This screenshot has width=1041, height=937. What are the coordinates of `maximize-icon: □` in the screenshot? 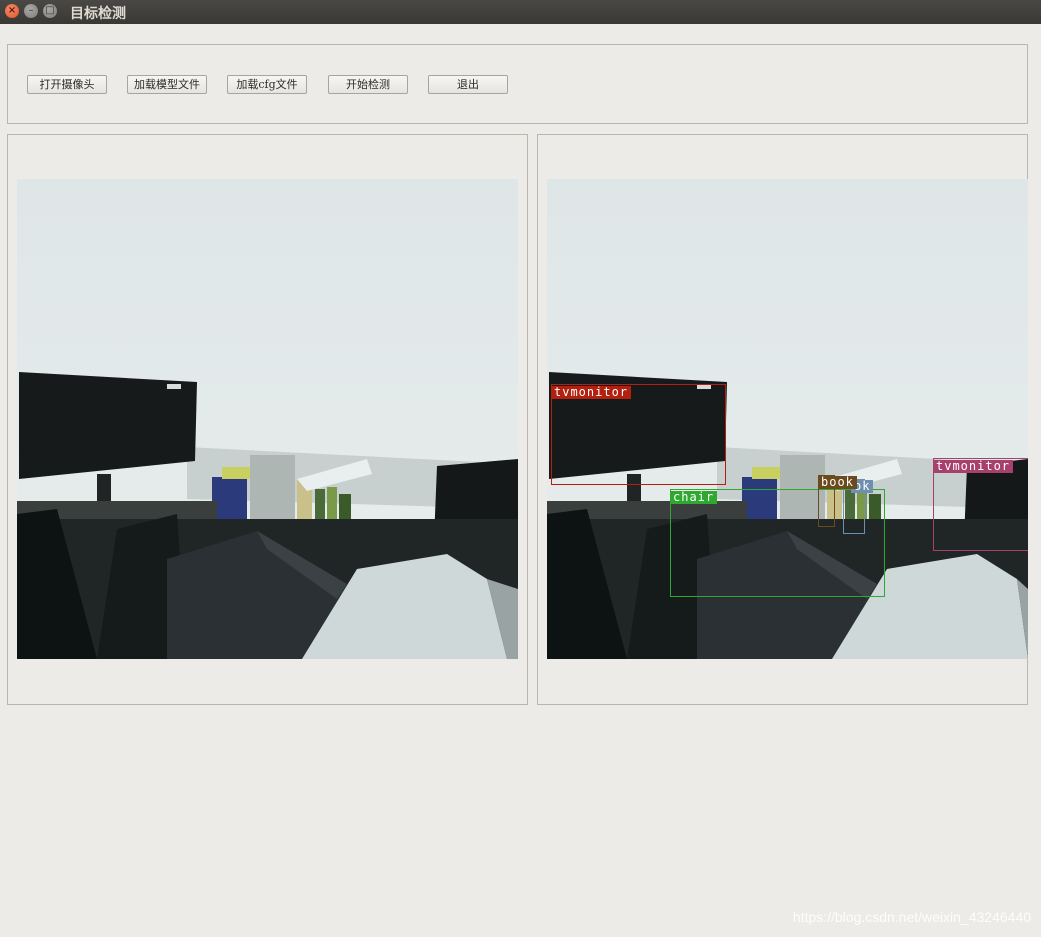 It's located at (50, 11).